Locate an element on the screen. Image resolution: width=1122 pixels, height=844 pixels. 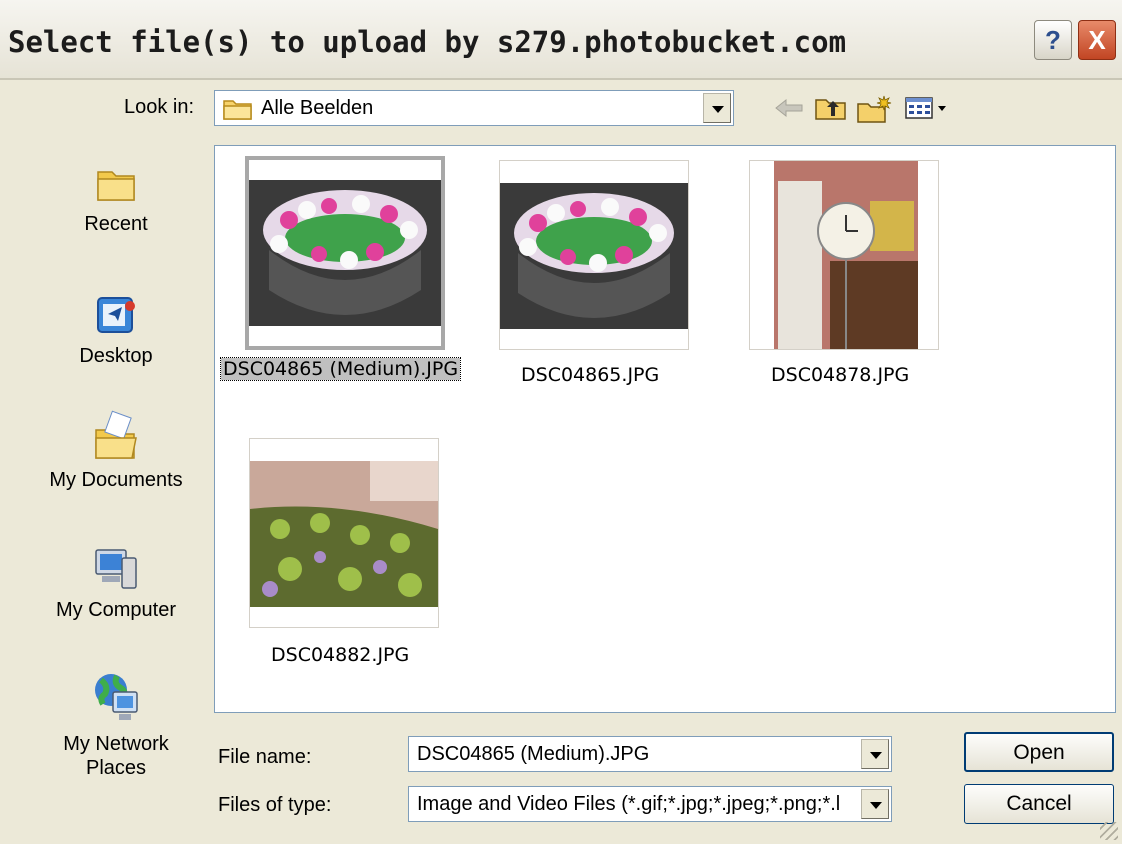
place-network: My Network Places is located at coordinates (116, 725).